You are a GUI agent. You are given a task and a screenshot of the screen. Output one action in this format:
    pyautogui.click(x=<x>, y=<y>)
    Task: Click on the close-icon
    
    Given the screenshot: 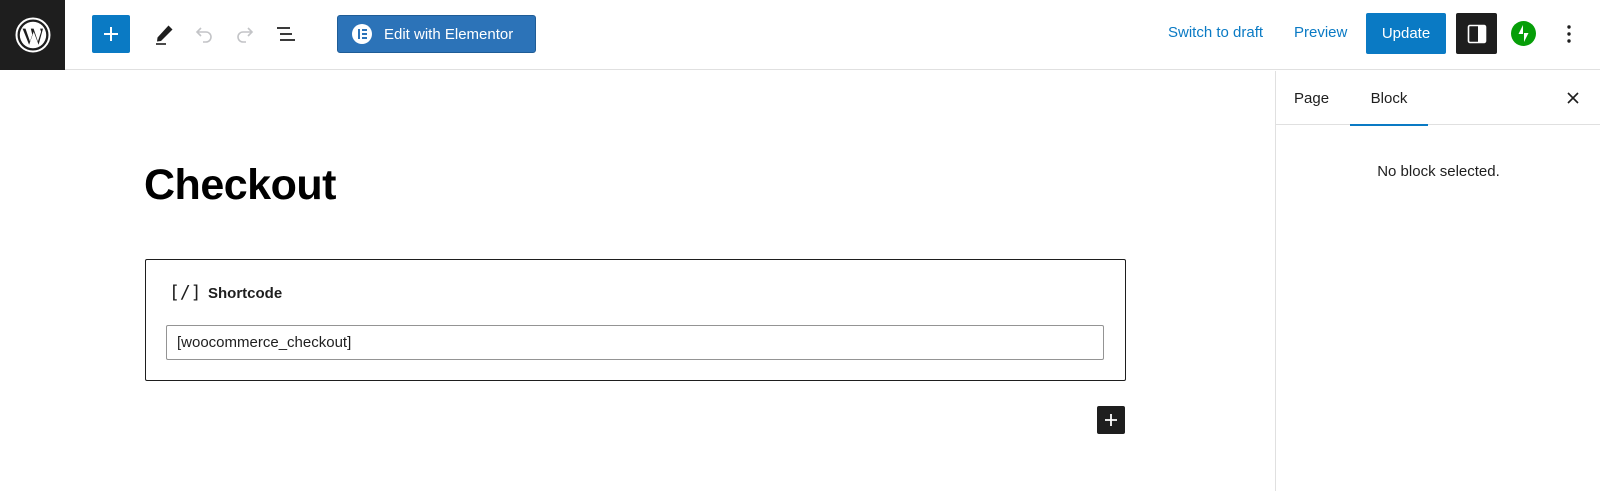 What is the action you would take?
    pyautogui.click(x=1573, y=98)
    